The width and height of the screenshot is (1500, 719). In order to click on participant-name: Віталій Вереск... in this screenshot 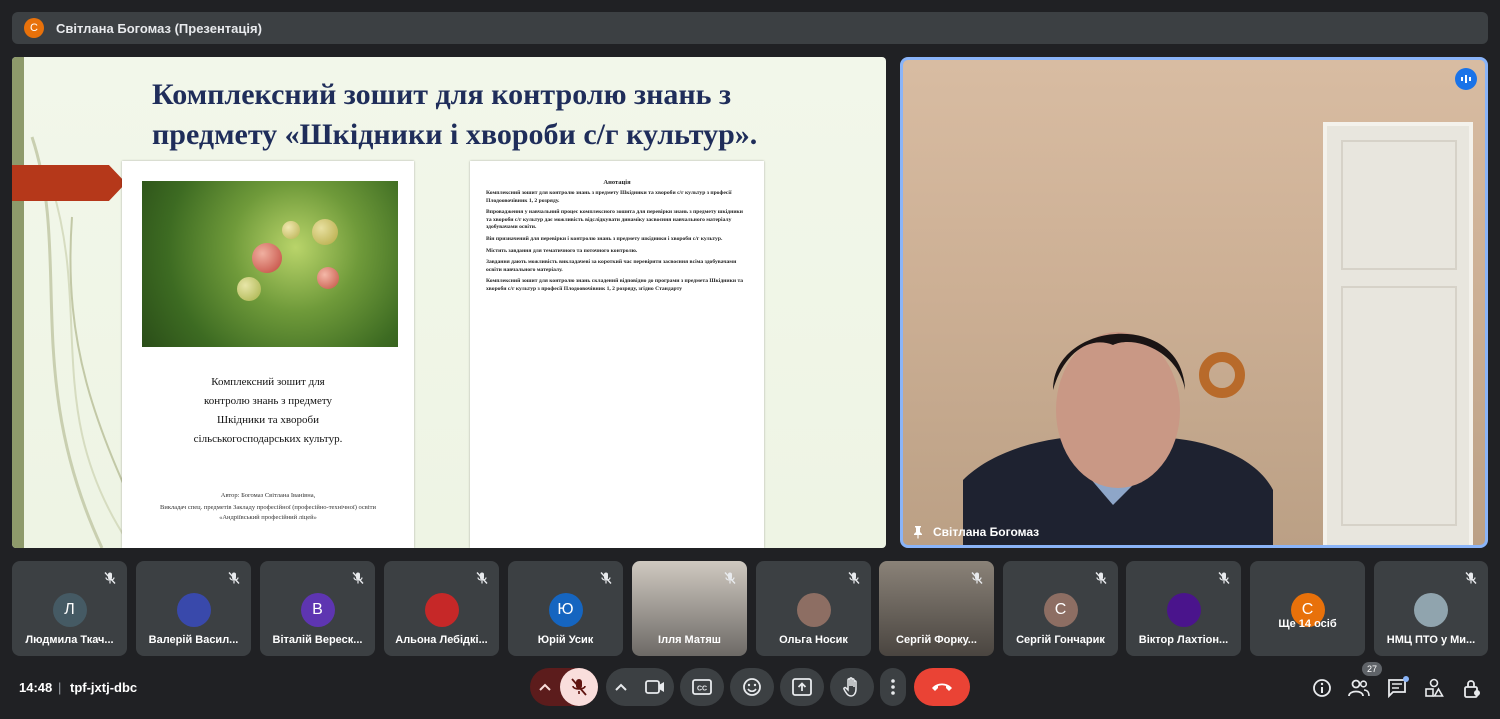, I will do `click(317, 640)`.